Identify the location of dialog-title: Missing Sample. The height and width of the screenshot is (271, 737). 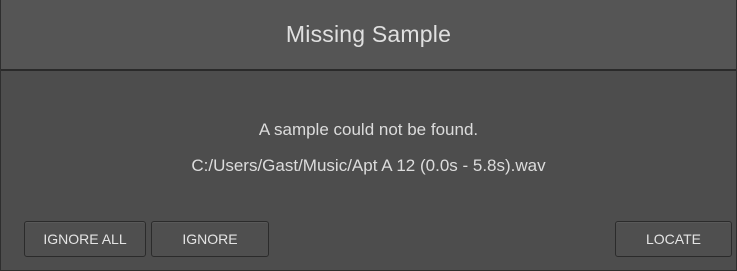
(368, 34).